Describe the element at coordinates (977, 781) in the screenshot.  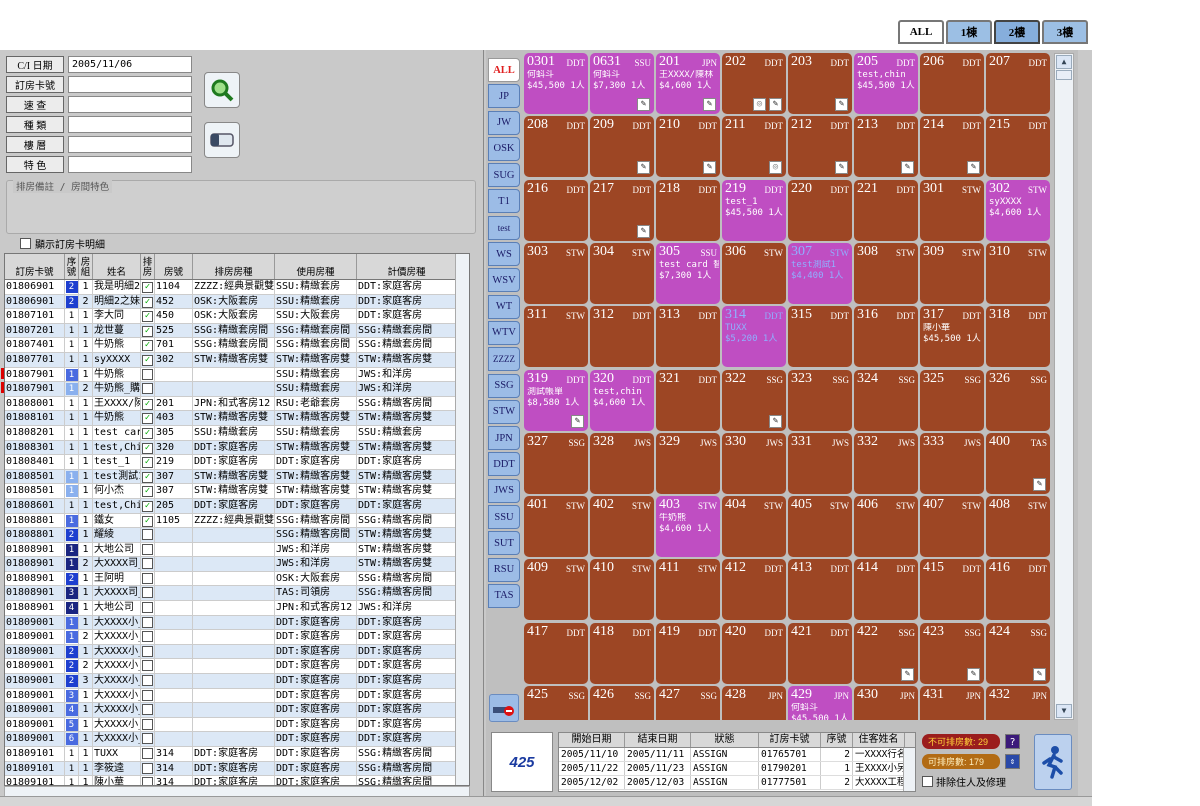
I see `exclude-toggle: 排除住人及修理` at that location.